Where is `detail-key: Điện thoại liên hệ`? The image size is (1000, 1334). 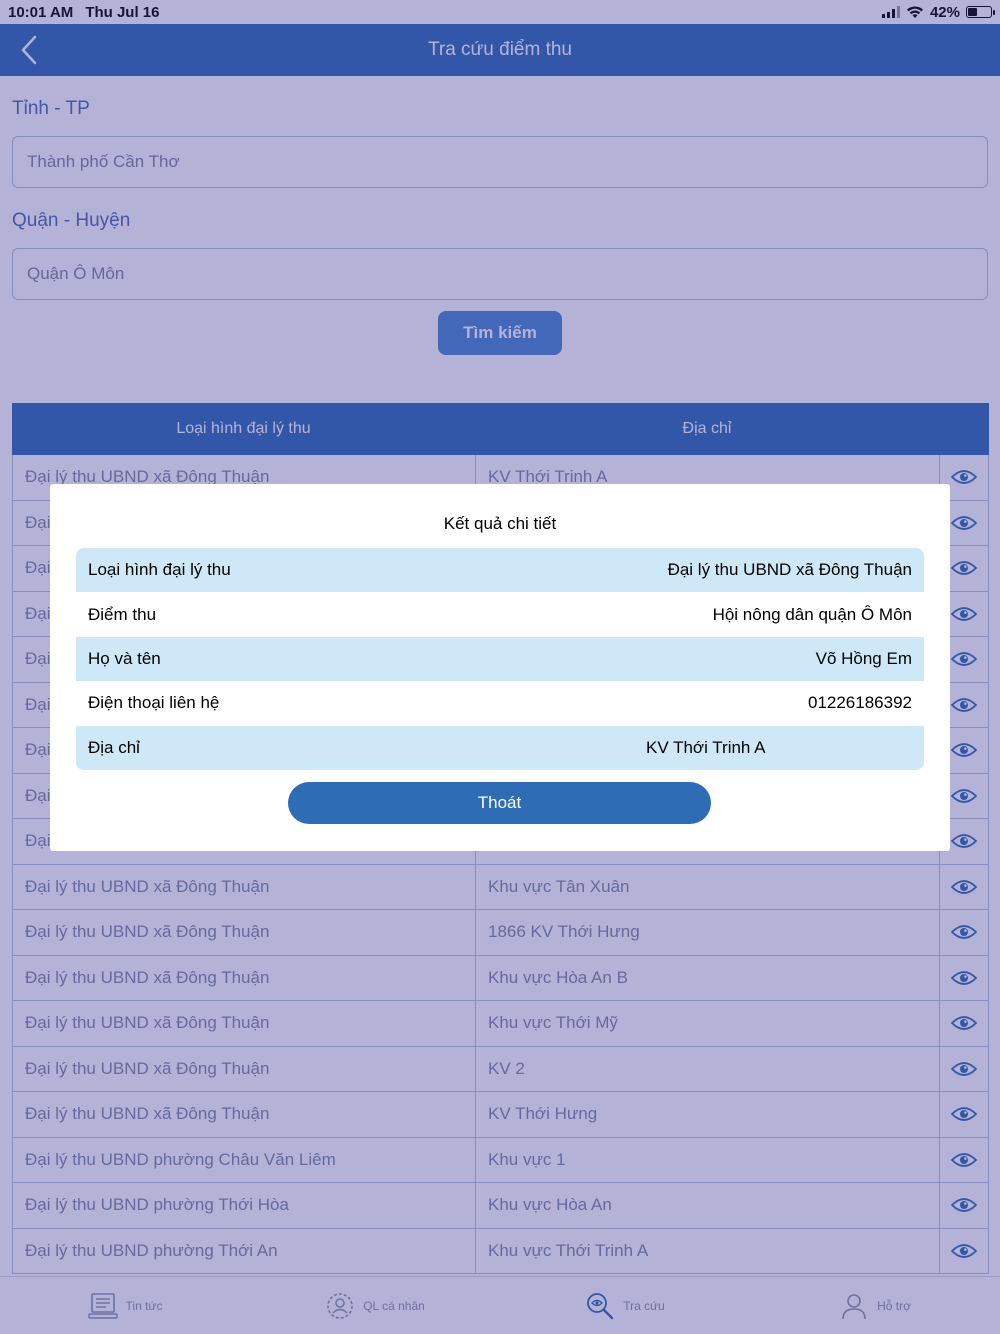 detail-key: Điện thoại liên hệ is located at coordinates (154, 703).